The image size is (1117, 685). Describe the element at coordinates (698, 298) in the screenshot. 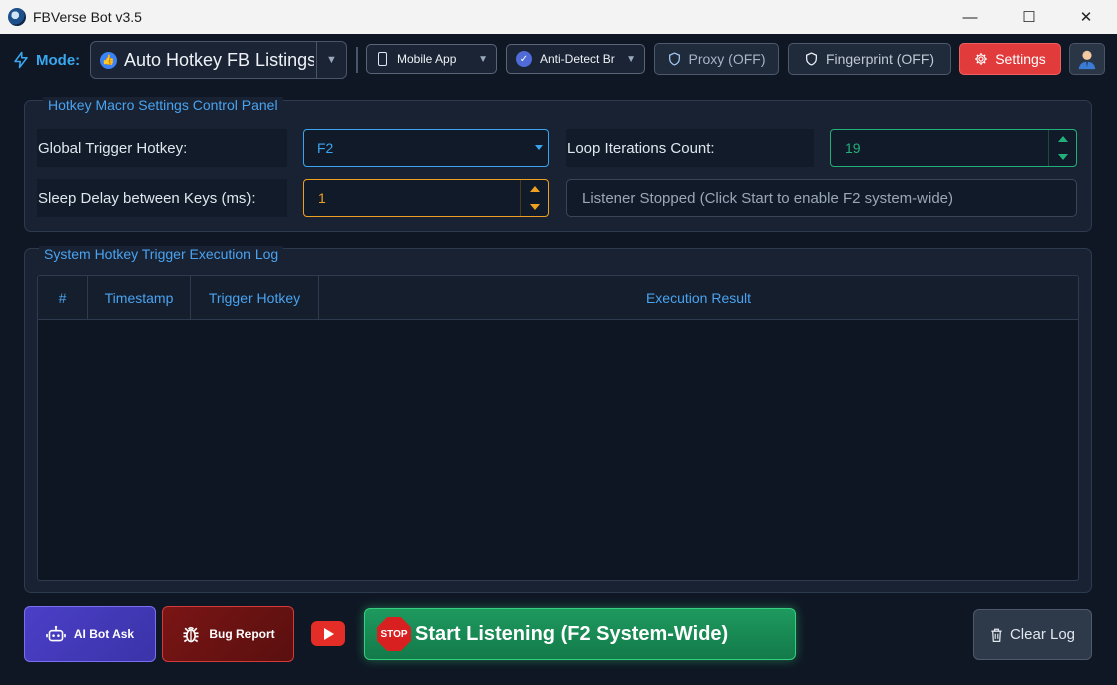

I see `column-header-execution-result: Execution Result` at that location.